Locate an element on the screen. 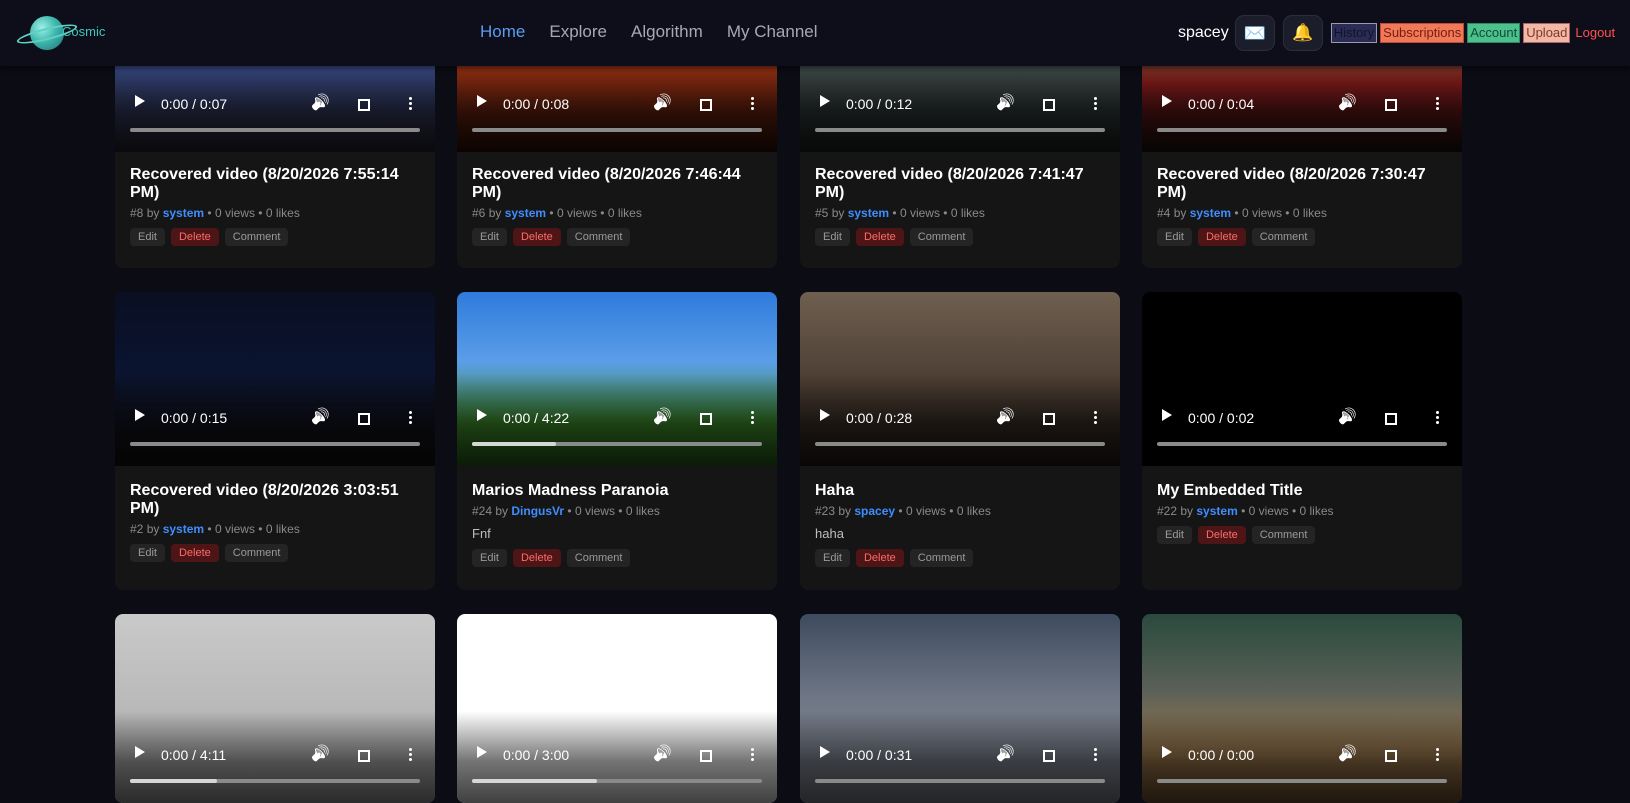 The width and height of the screenshot is (1630, 803). notifications-button: 🔔 is located at coordinates (1302, 33).